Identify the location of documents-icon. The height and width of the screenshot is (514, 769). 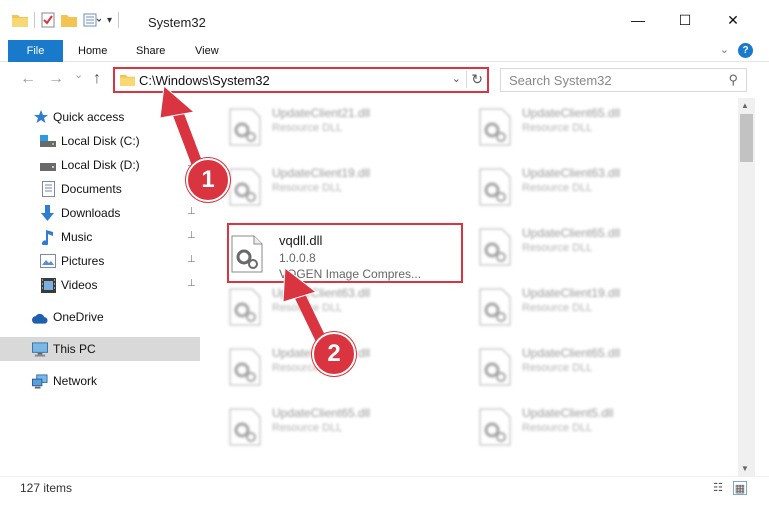
(48, 189).